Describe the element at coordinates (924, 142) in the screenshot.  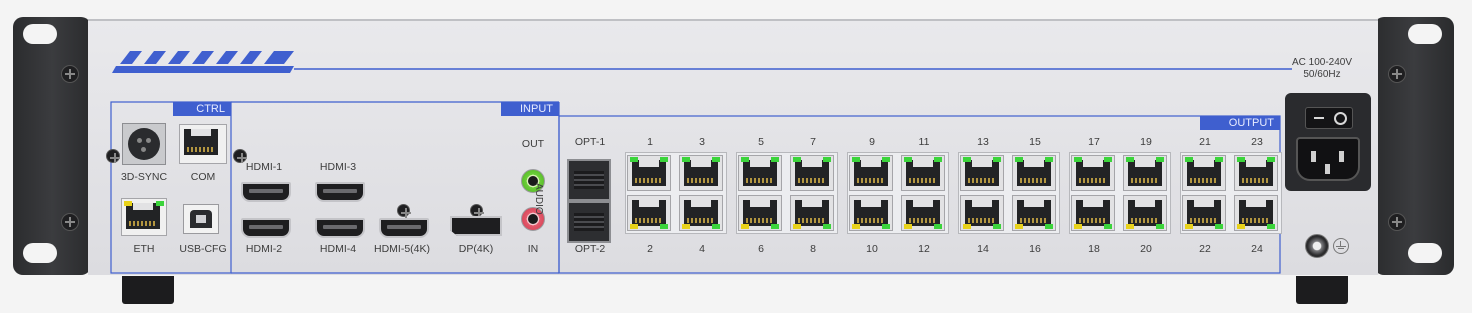
I see `output-port-label: 11` at that location.